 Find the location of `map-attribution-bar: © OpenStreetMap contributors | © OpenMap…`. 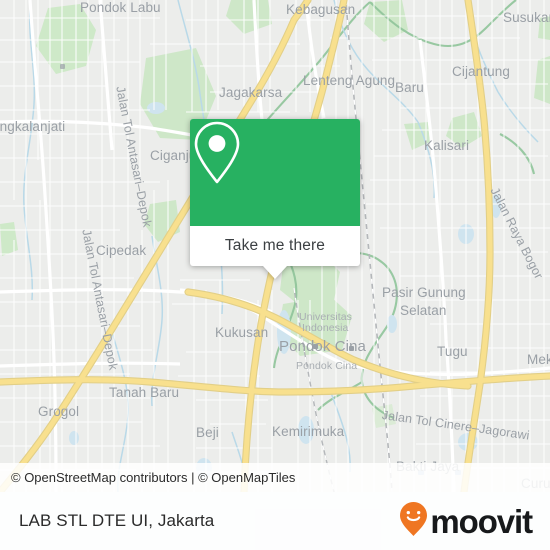

map-attribution-bar: © OpenStreetMap contributors | © OpenMap… is located at coordinates (275, 477).